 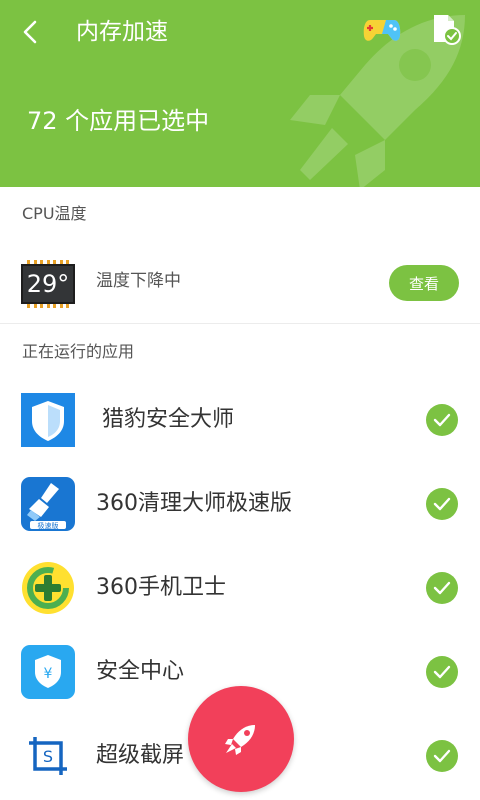 I want to click on cpu-section-label: CPU温度, so click(x=54, y=213).